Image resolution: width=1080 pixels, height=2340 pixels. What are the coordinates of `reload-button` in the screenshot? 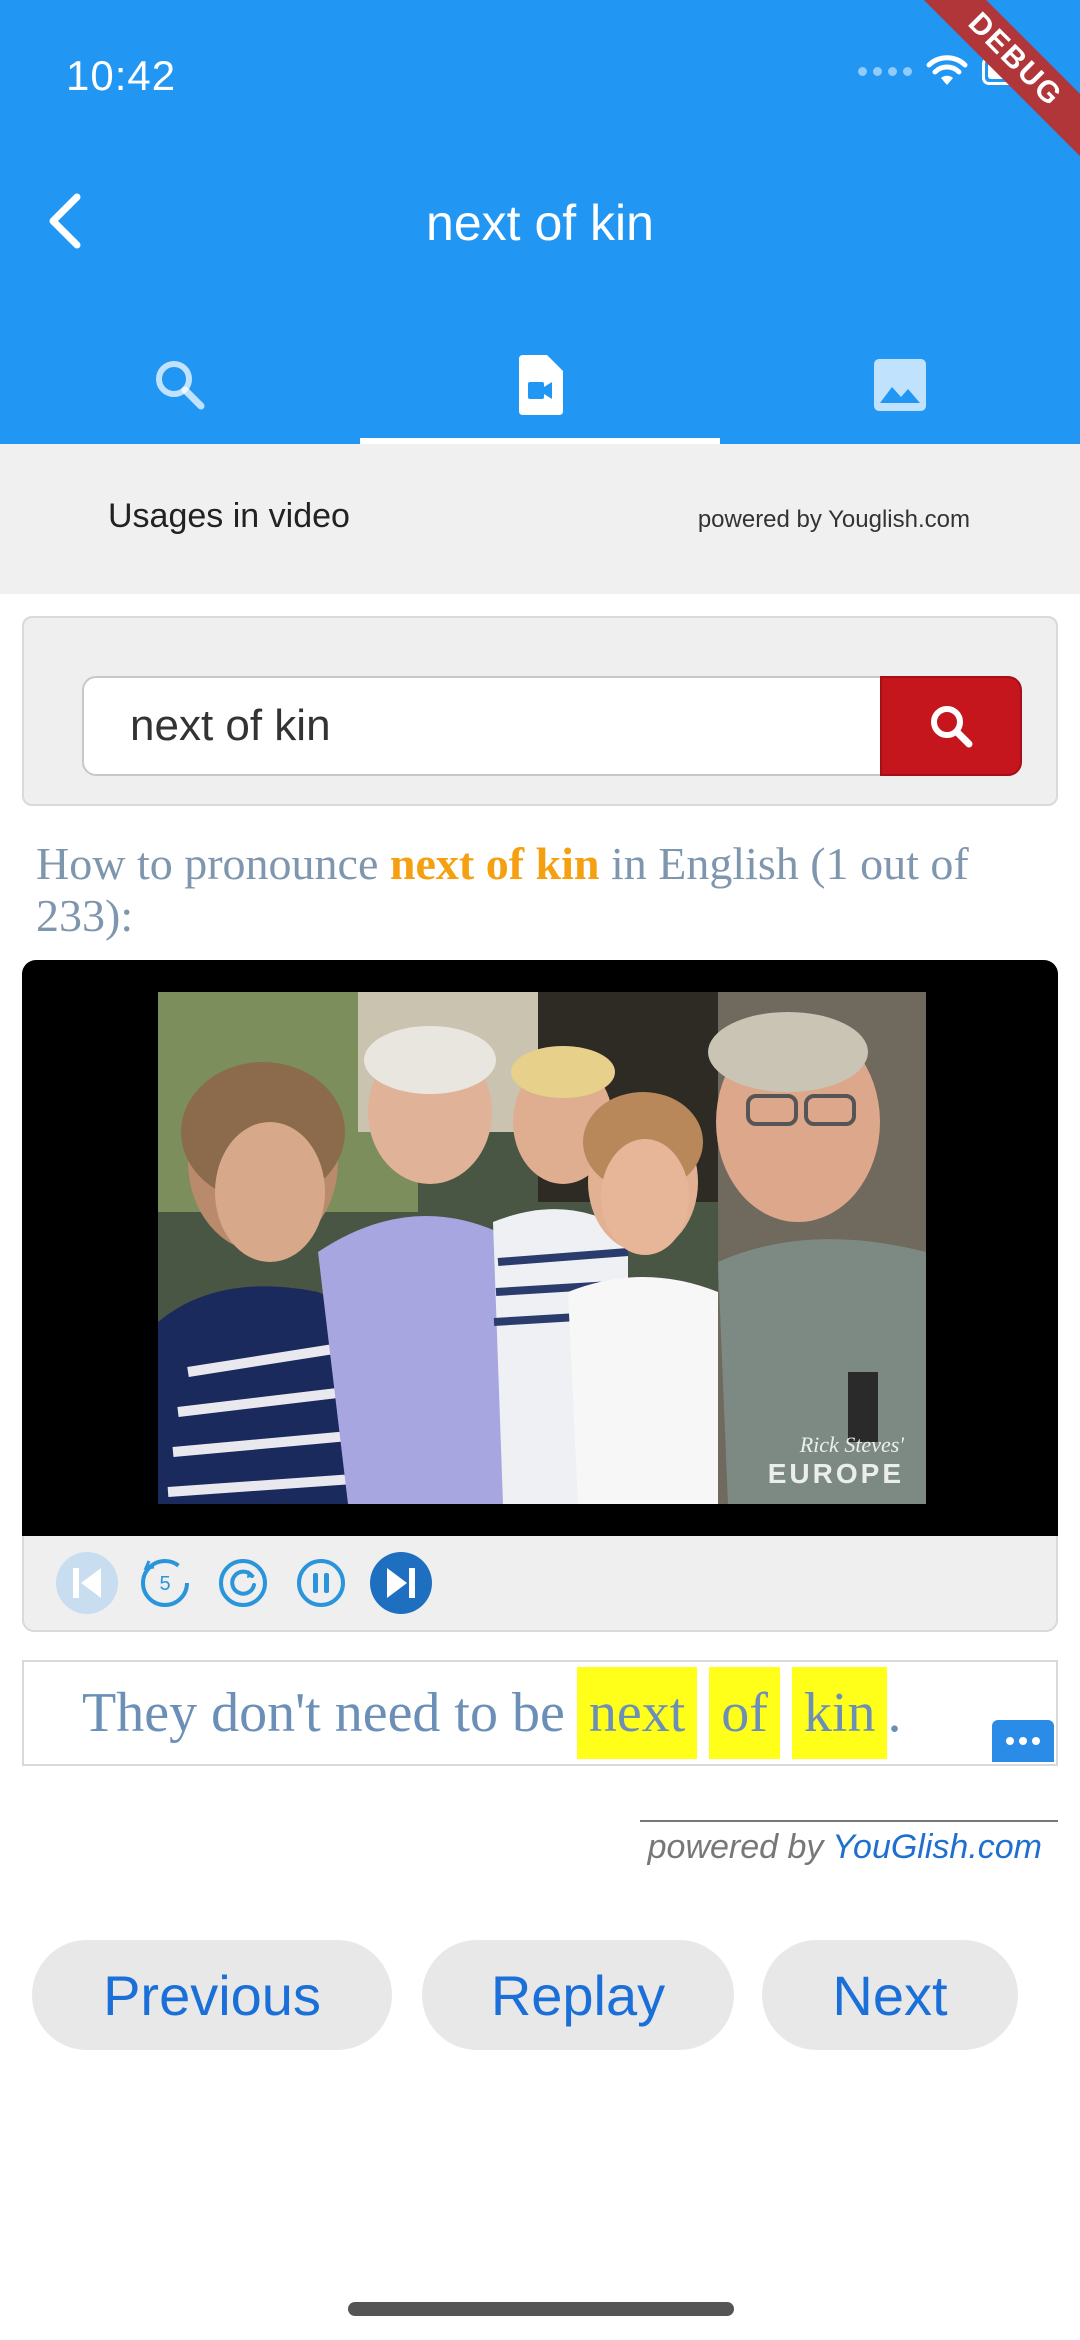 It's located at (243, 1583).